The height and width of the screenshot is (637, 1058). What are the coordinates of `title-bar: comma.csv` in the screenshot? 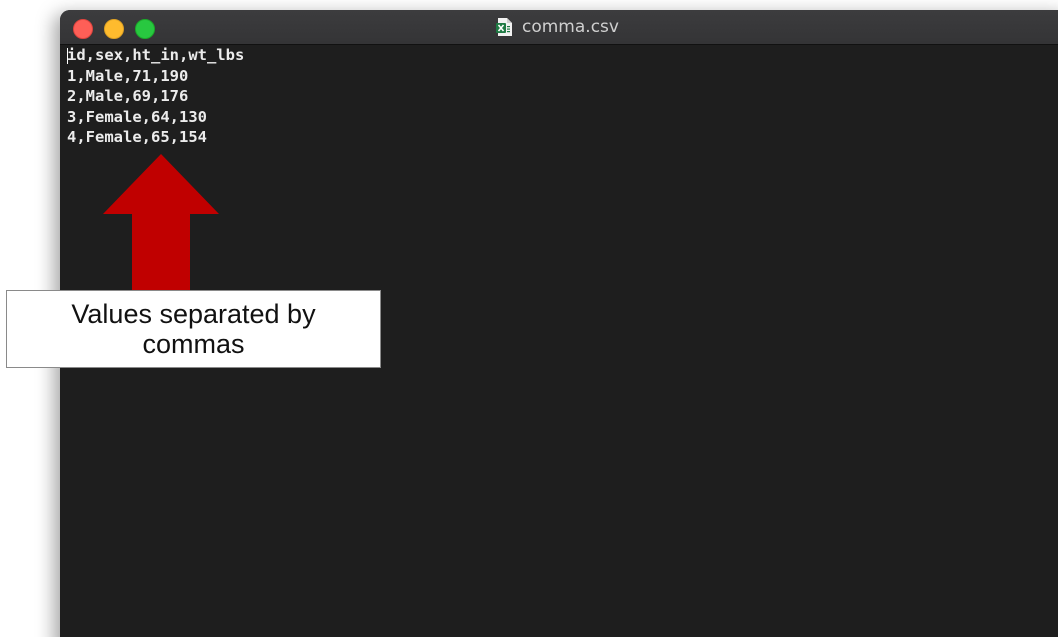 It's located at (559, 27).